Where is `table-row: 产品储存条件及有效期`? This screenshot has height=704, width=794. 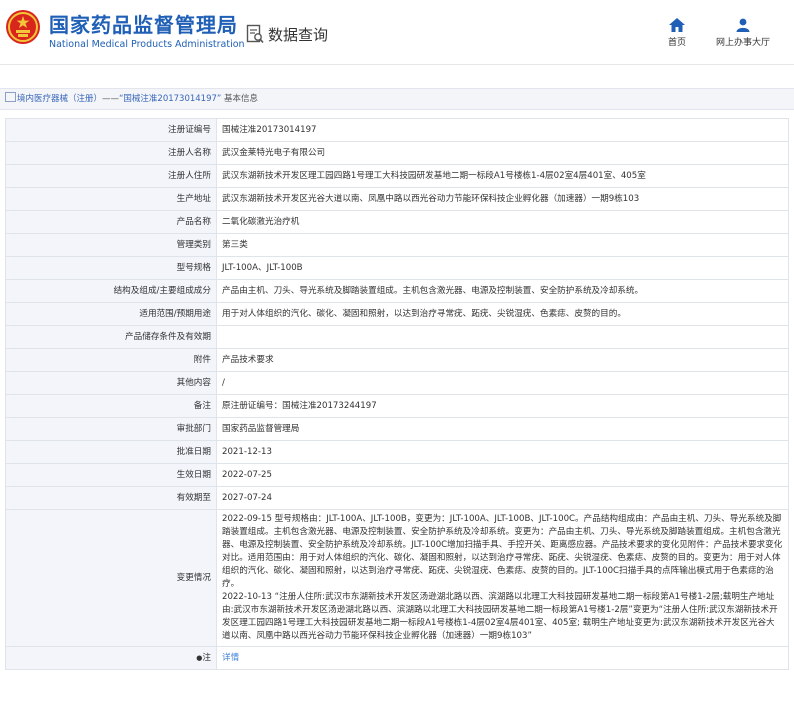
table-row: 产品储存条件及有效期 is located at coordinates (397, 337).